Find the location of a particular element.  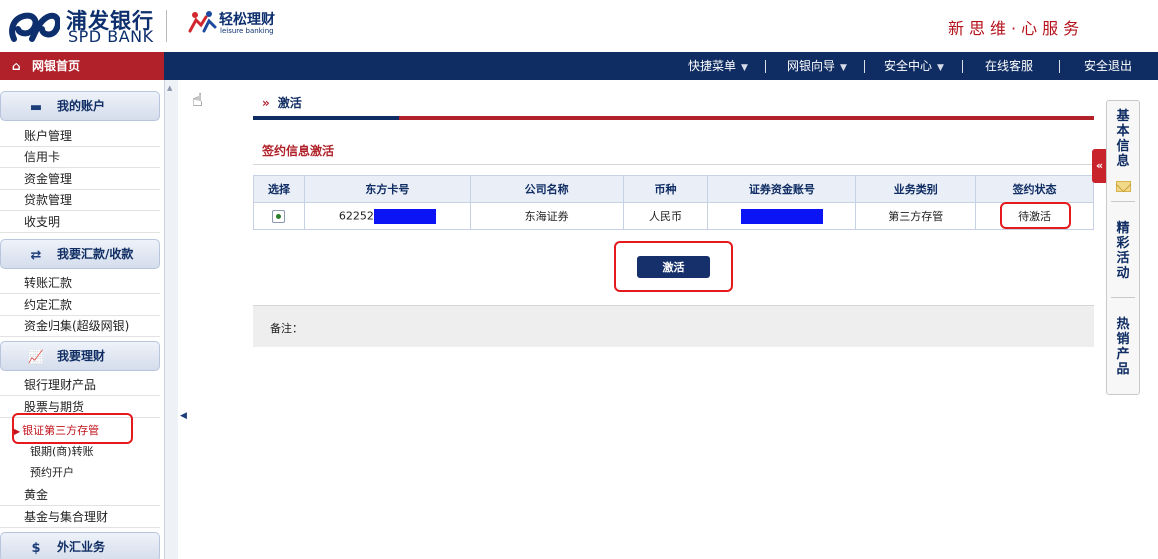

float-item-label: 基本信息 is located at coordinates (1123, 139).